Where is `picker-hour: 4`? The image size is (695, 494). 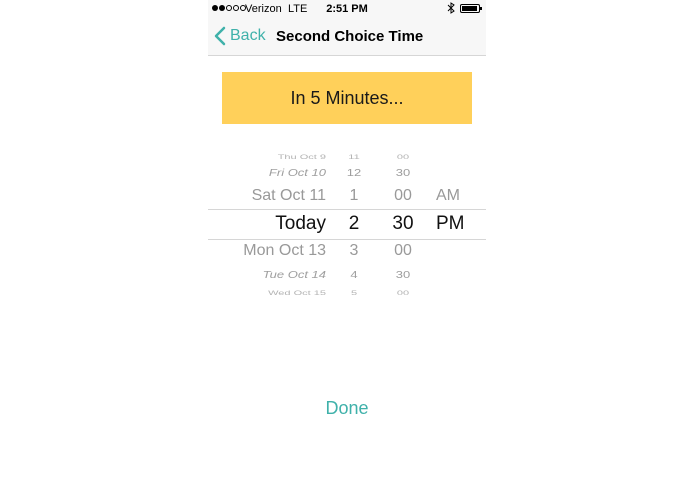
picker-hour: 4 is located at coordinates (354, 274).